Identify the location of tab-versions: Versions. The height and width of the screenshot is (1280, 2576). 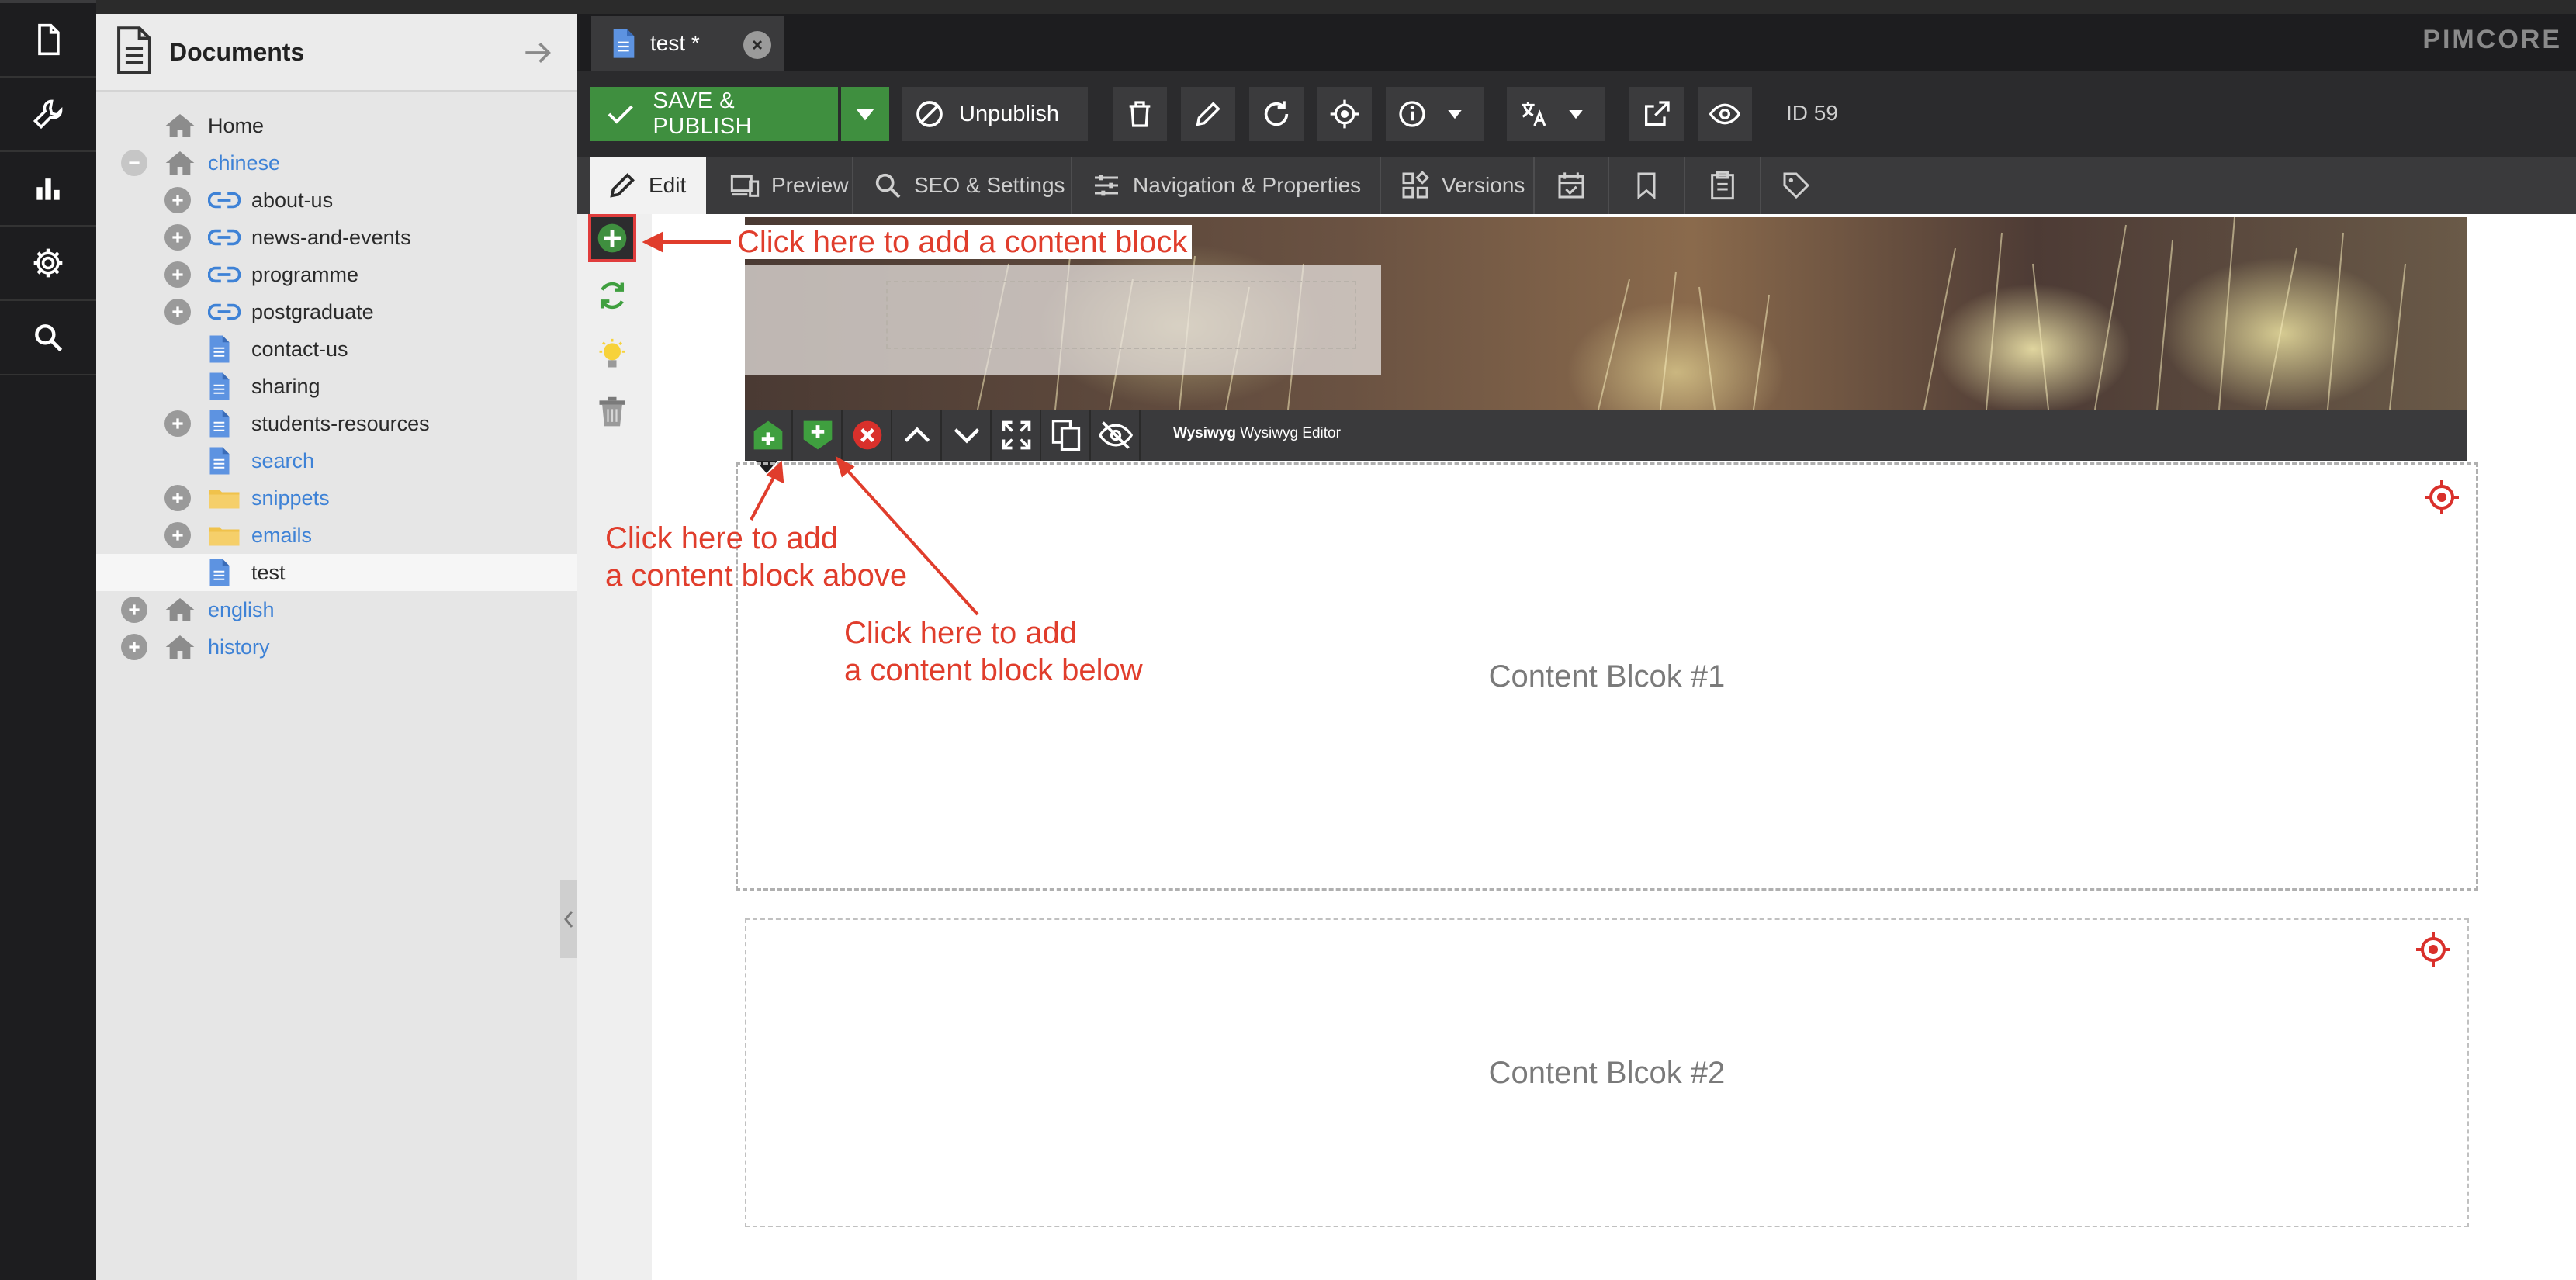
(1458, 185).